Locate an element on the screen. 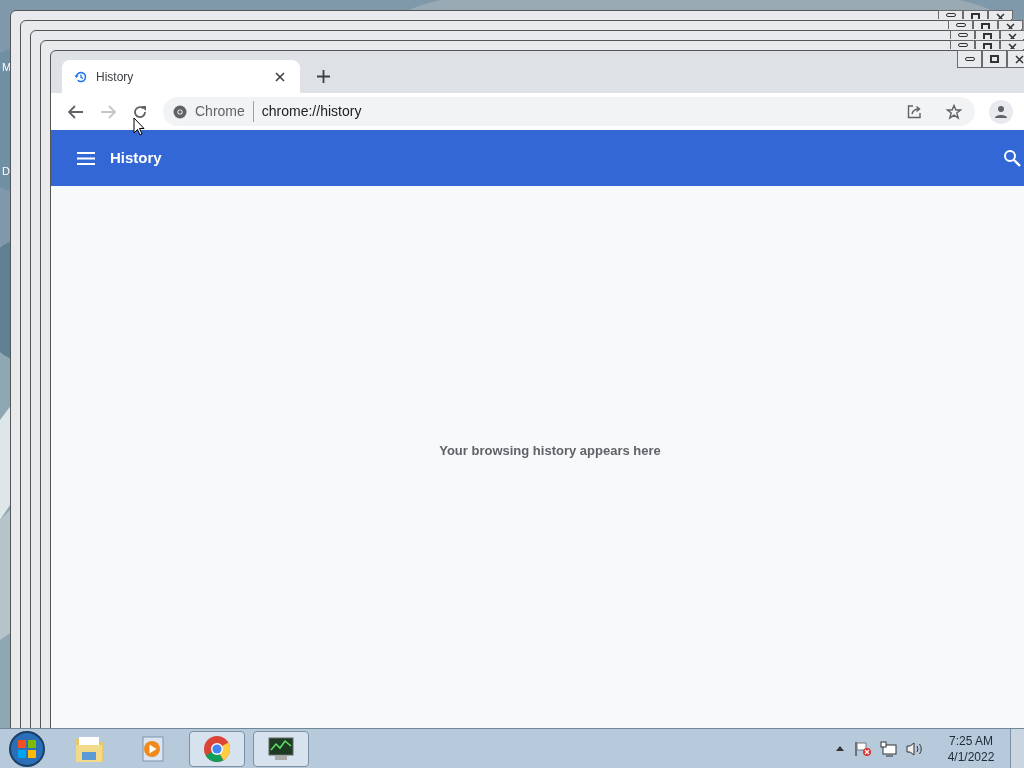  clock-date: 4/1/2022 is located at coordinates (971, 756).